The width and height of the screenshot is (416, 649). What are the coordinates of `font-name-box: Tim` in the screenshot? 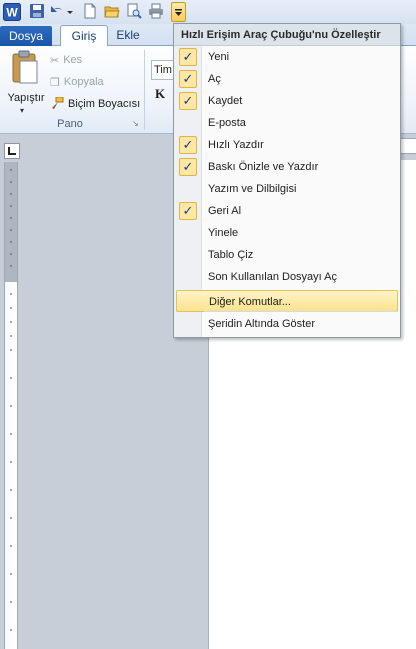 It's located at (163, 70).